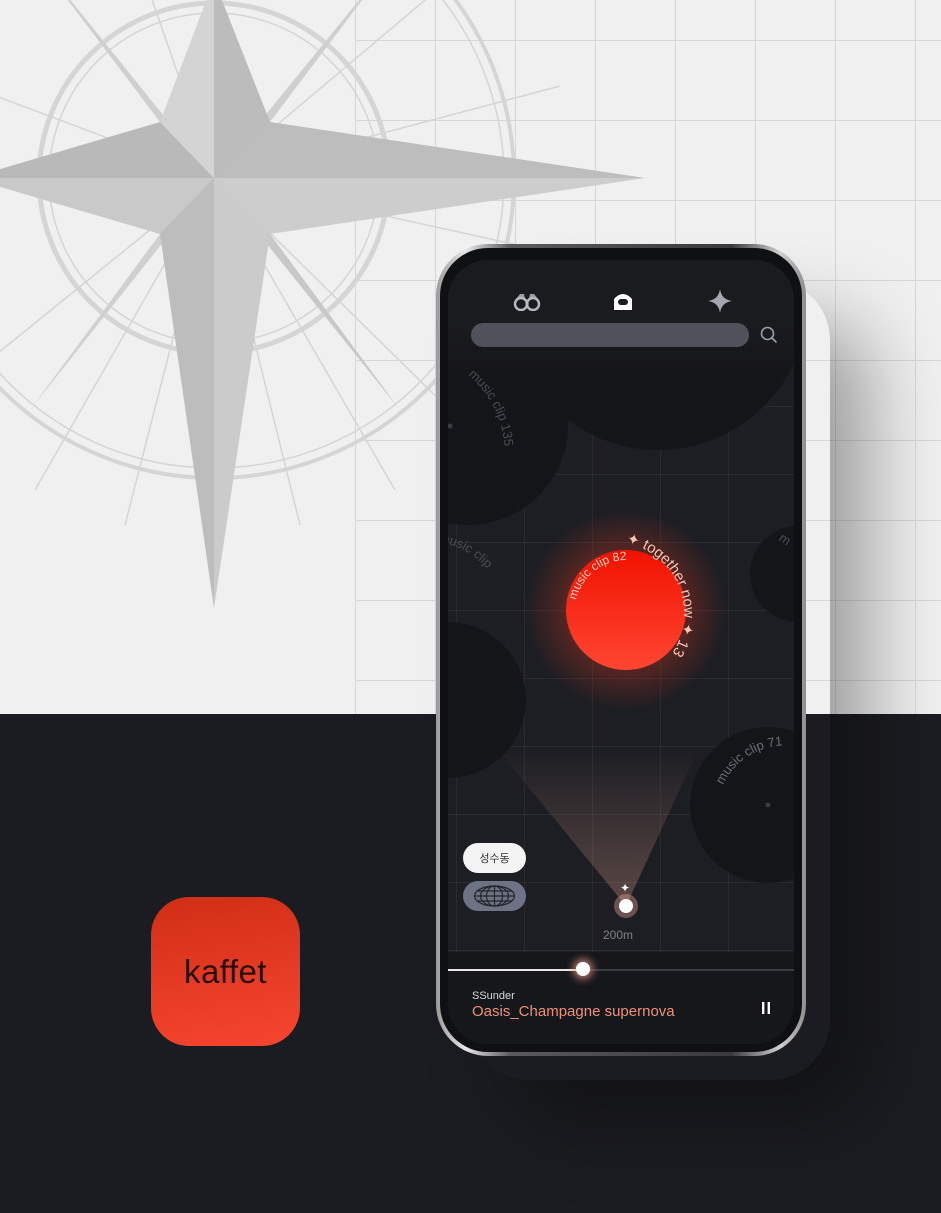 The image size is (941, 1213). What do you see at coordinates (618, 935) in the screenshot?
I see `distance-label: 200m` at bounding box center [618, 935].